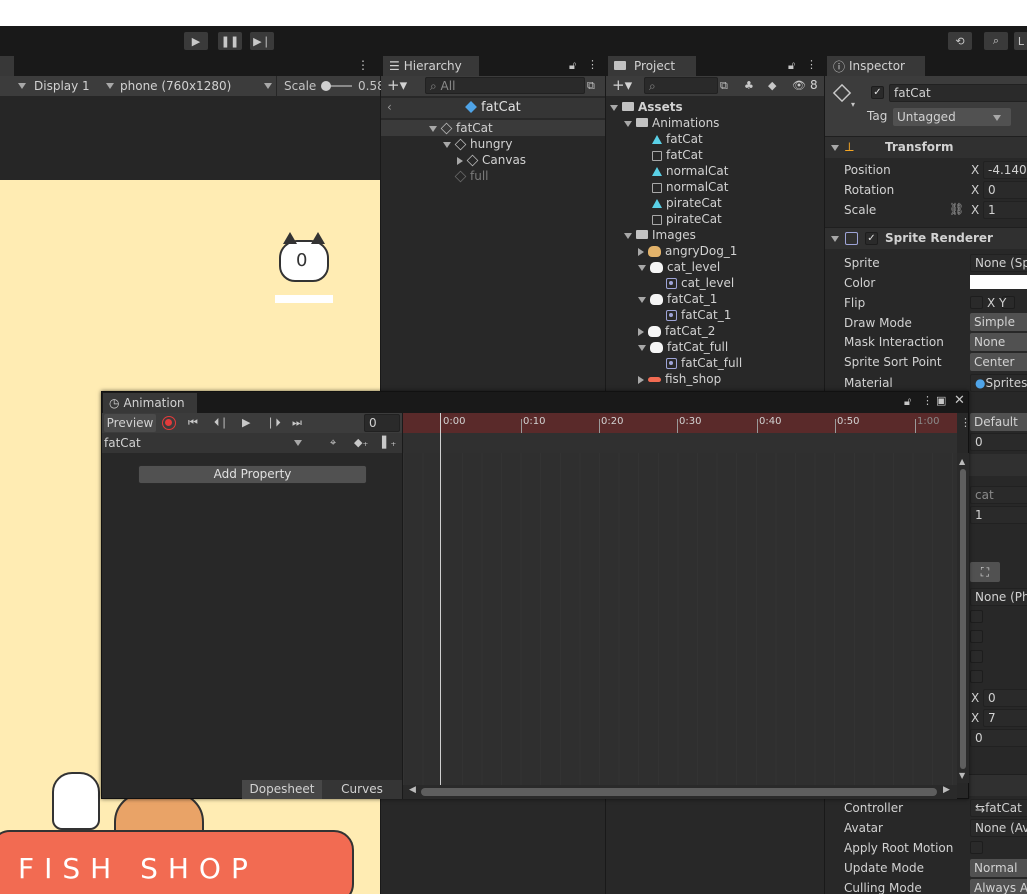 The height and width of the screenshot is (894, 1027). What do you see at coordinates (389, 107) in the screenshot?
I see `back-icon: ‹` at bounding box center [389, 107].